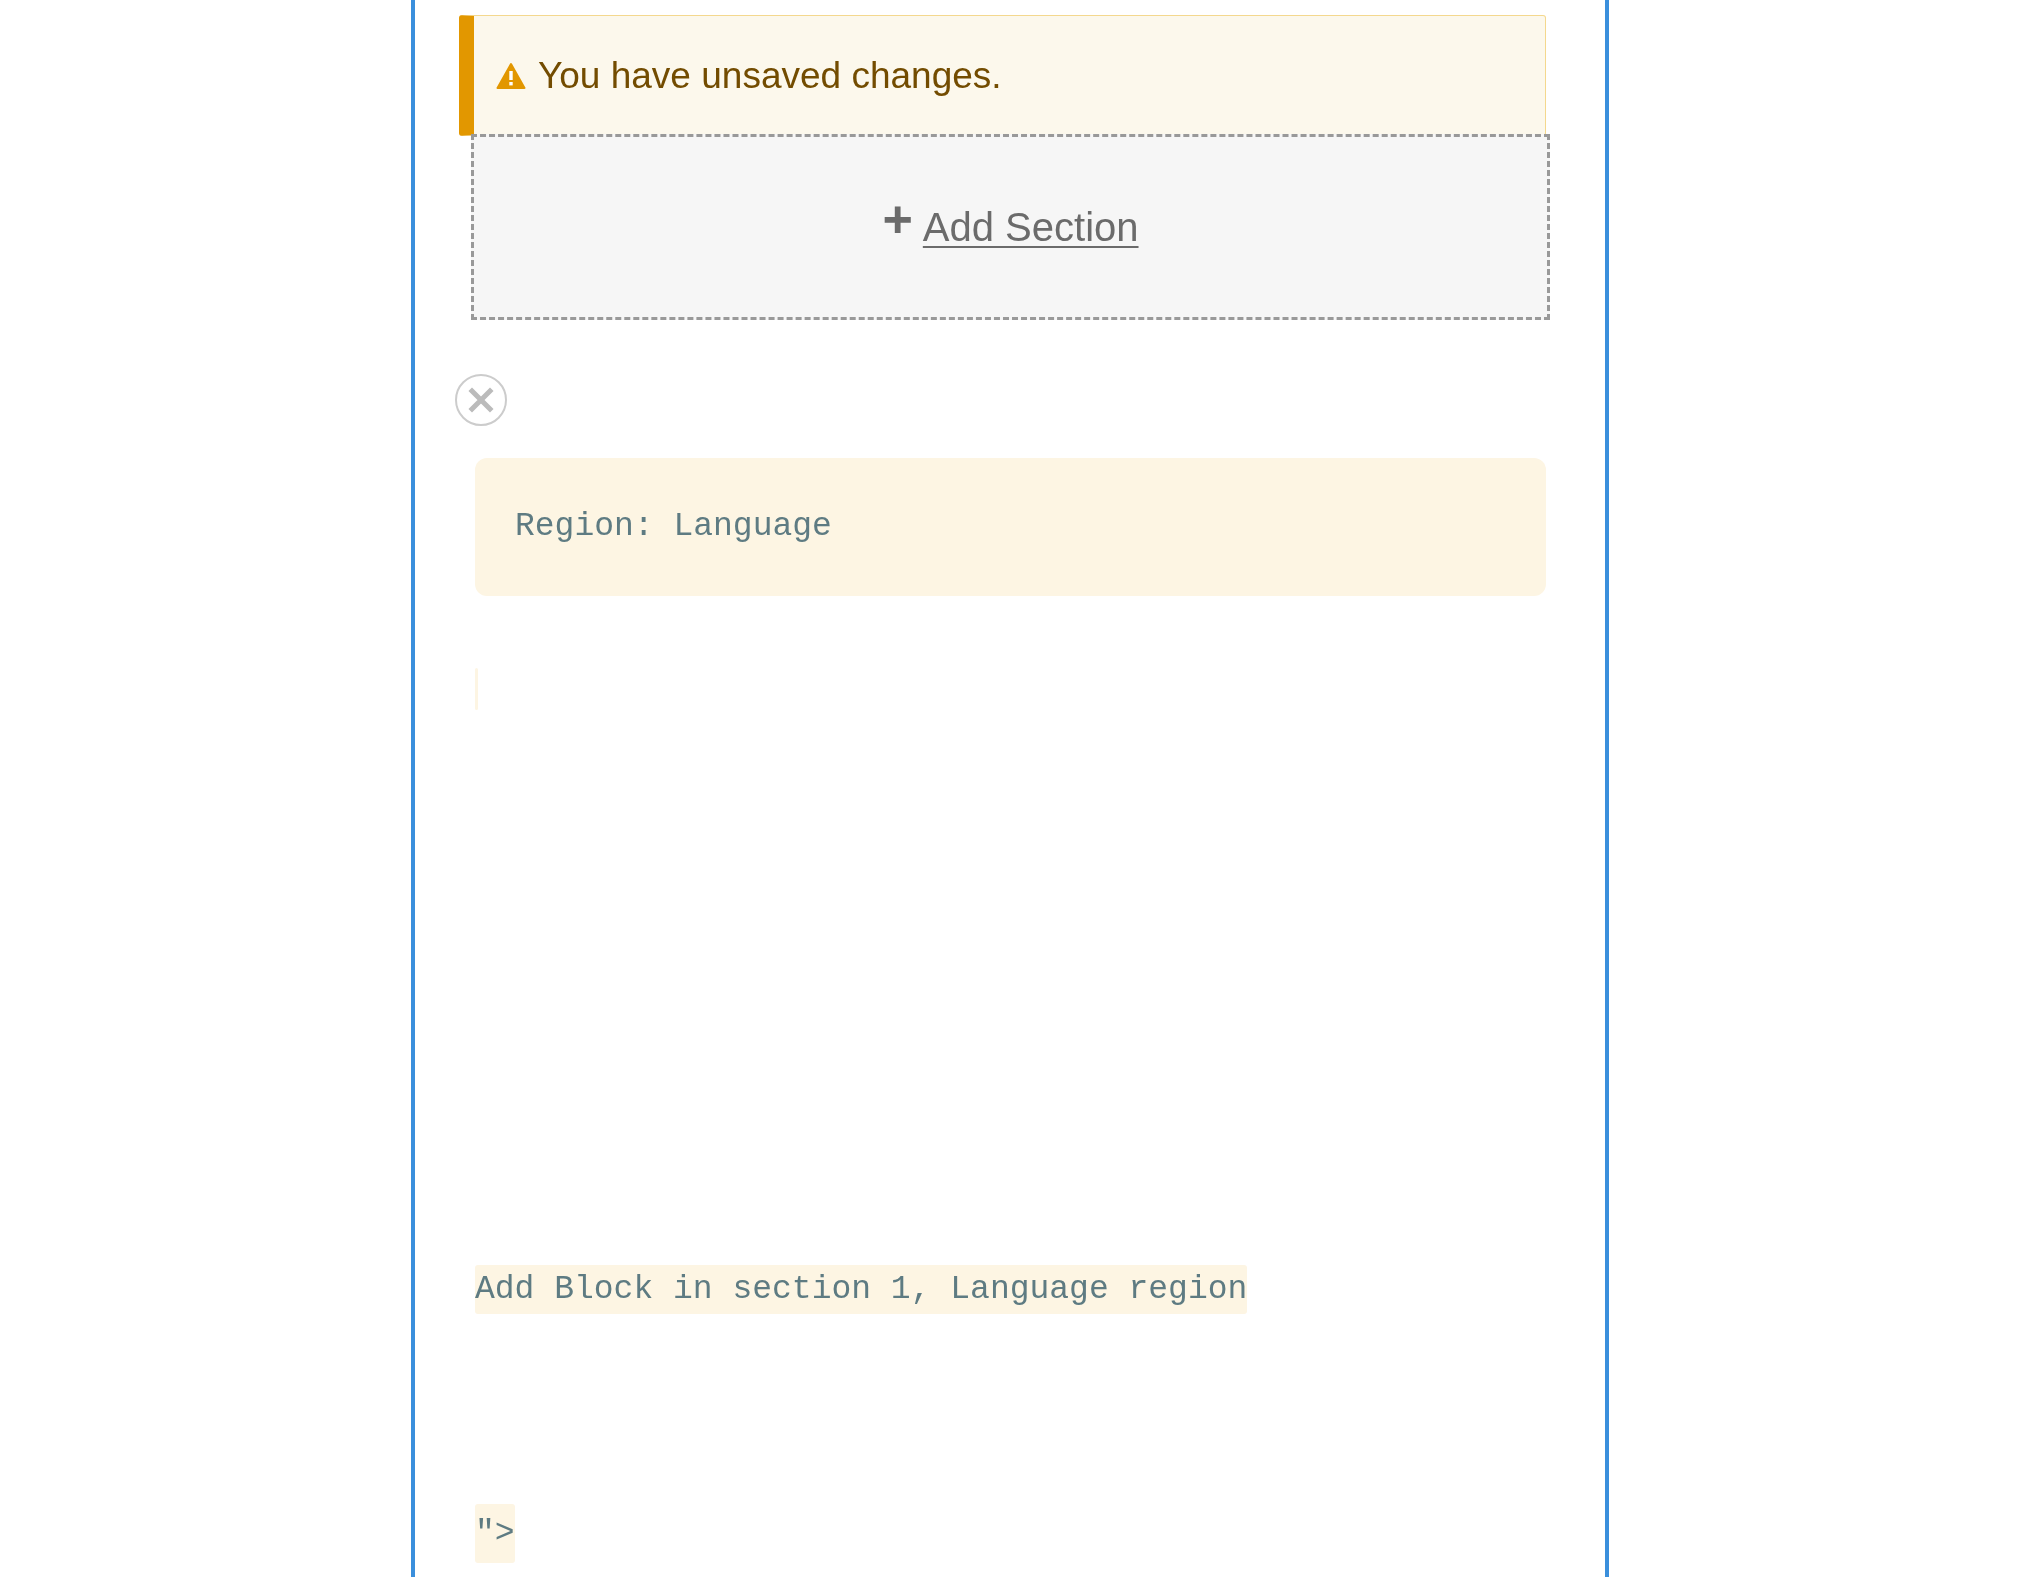  I want to click on close-button, so click(481, 400).